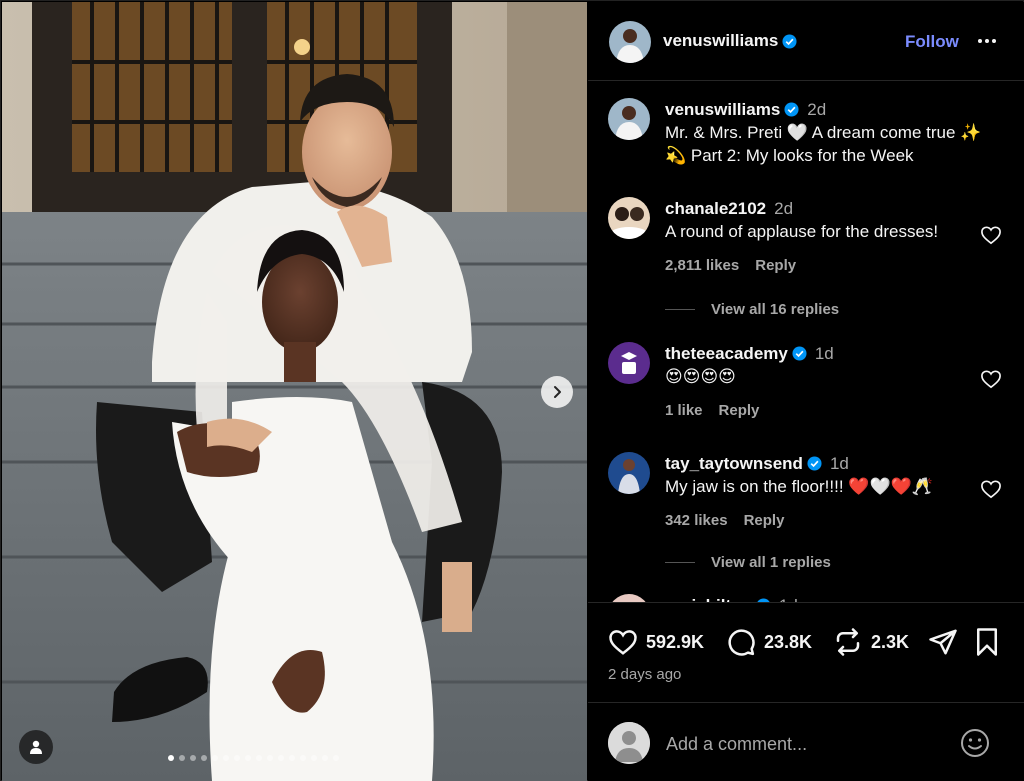 This screenshot has width=1024, height=781. Describe the element at coordinates (932, 42) in the screenshot. I see `follow-button: Follow` at that location.